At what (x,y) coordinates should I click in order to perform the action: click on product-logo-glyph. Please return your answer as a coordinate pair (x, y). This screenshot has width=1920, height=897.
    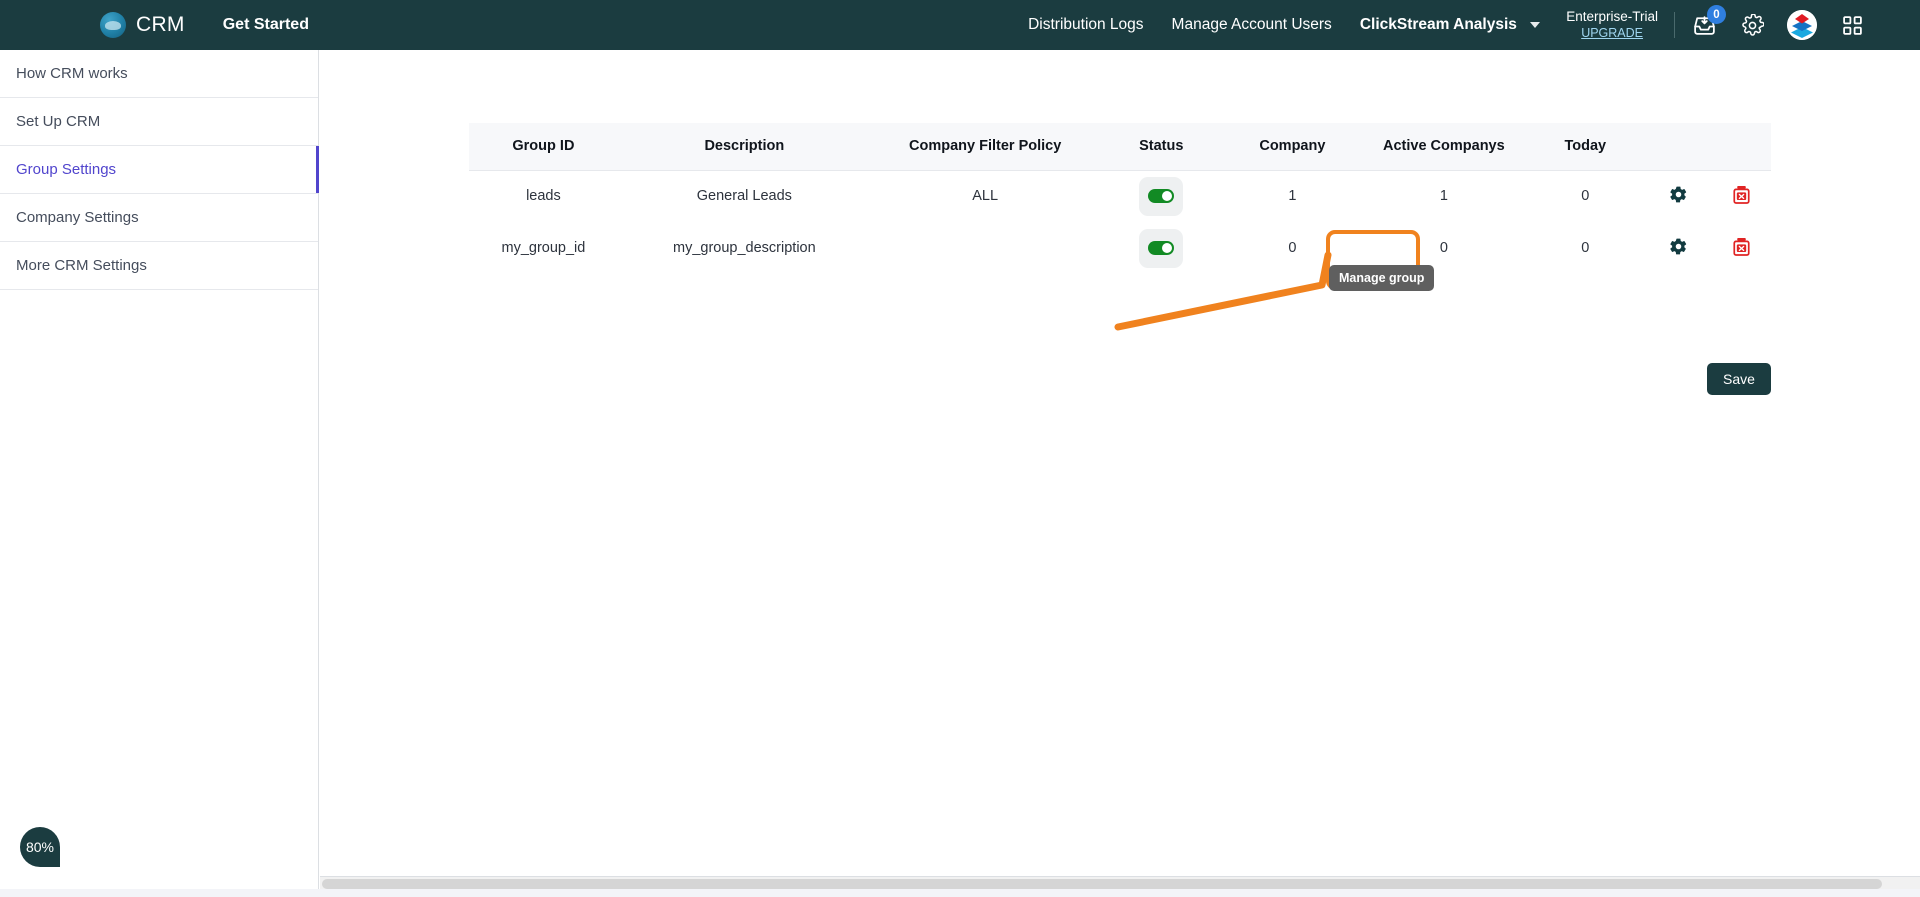
    Looking at the image, I should click on (1802, 25).